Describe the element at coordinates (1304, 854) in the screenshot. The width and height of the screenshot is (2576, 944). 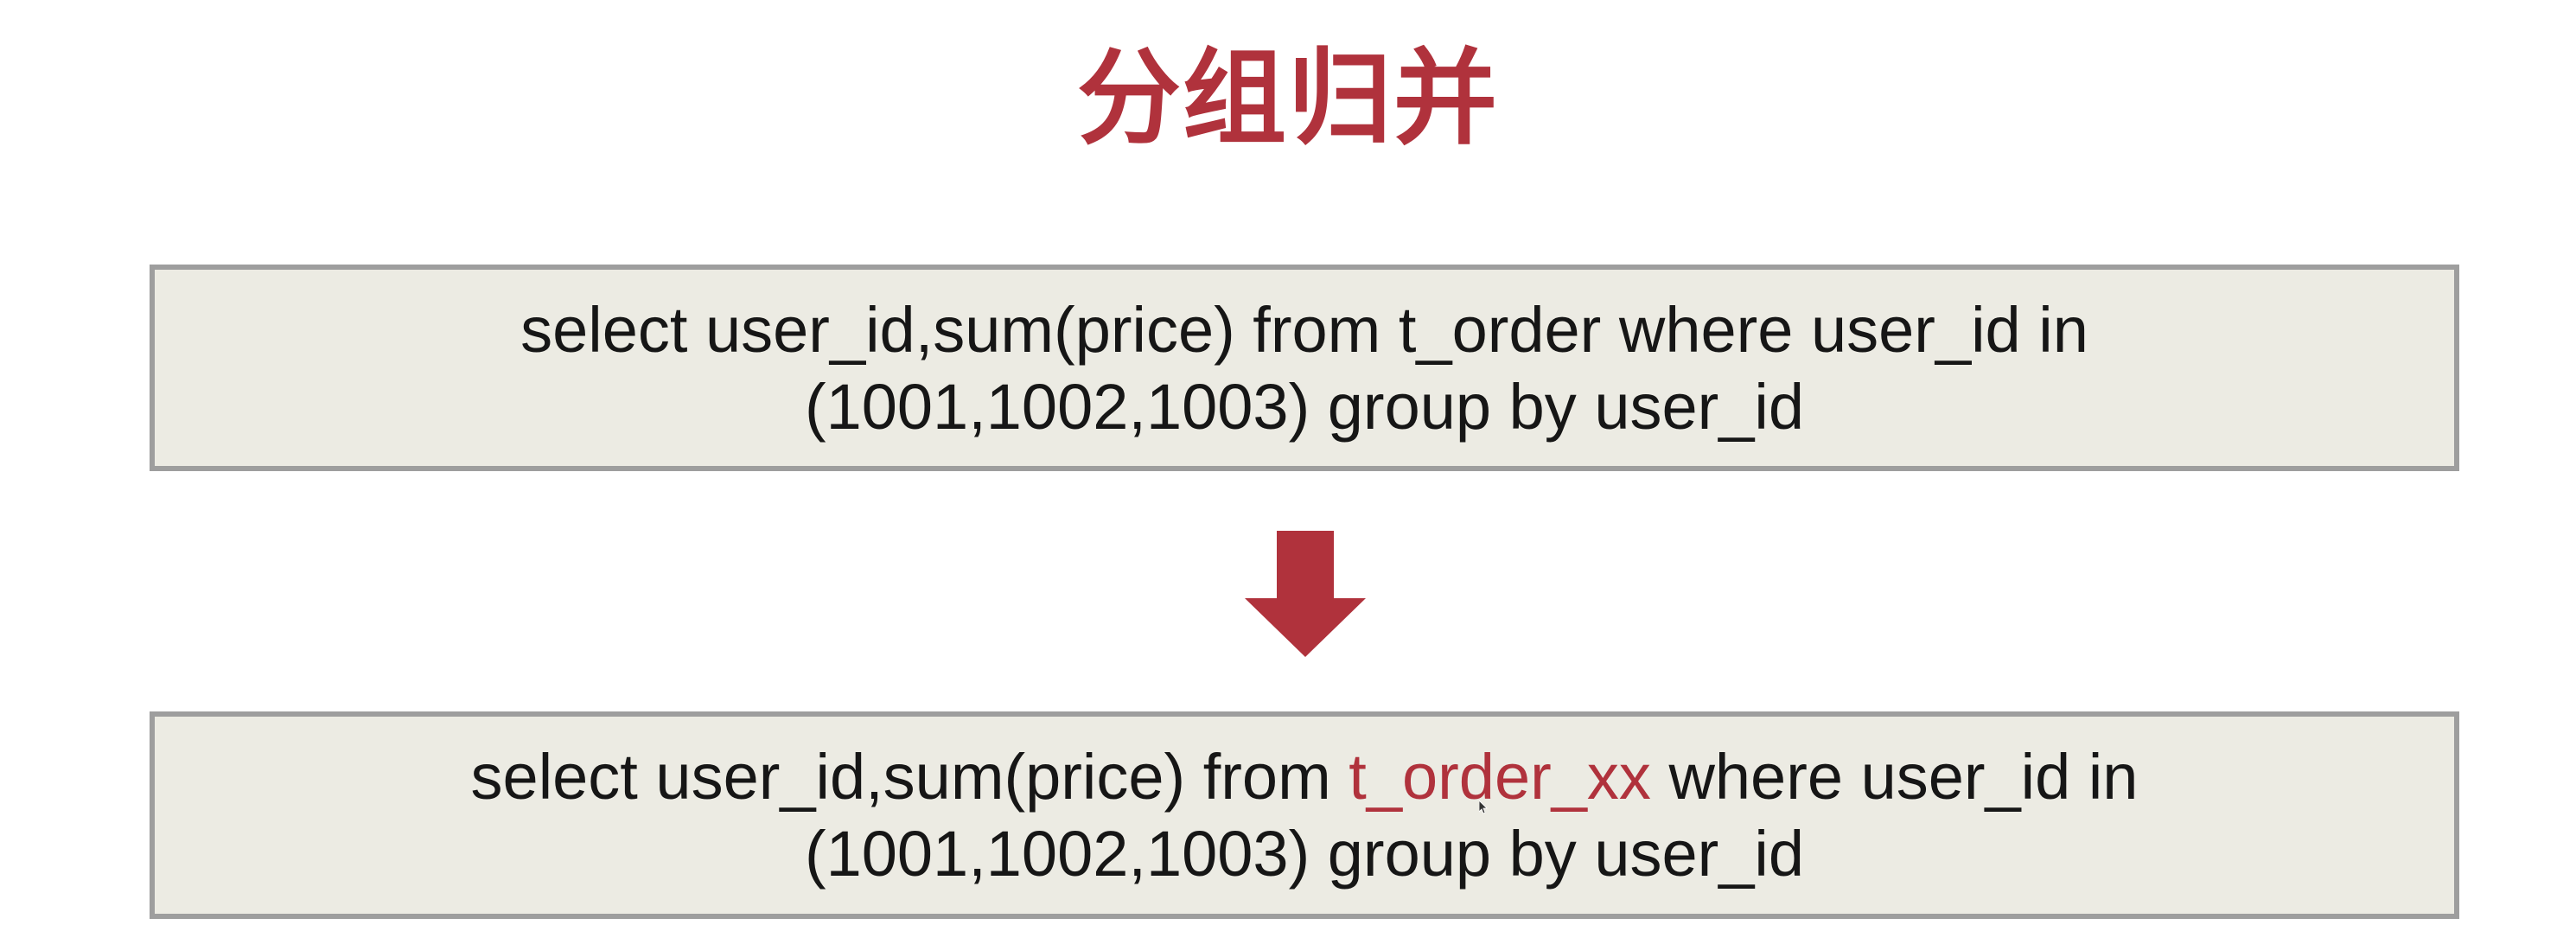
I see `rewritten-query-line-2: (1001,1002,1003) group by user_id` at that location.